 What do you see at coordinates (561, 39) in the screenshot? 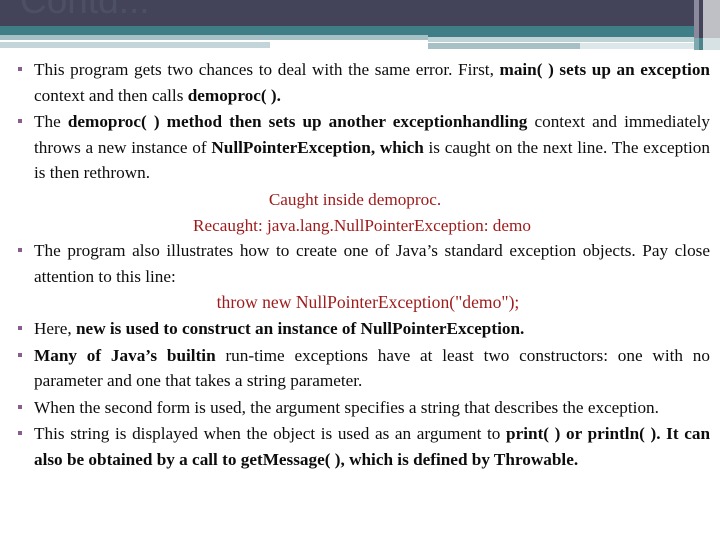
I see `header-pale-band-b` at bounding box center [561, 39].